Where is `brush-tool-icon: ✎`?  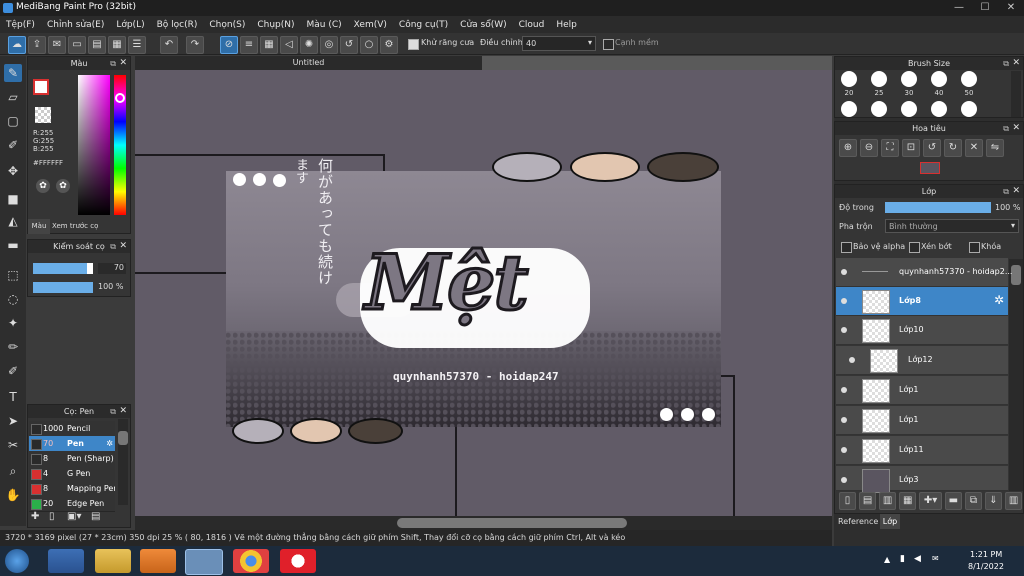
brush-tool-icon: ✎ is located at coordinates (13, 73).